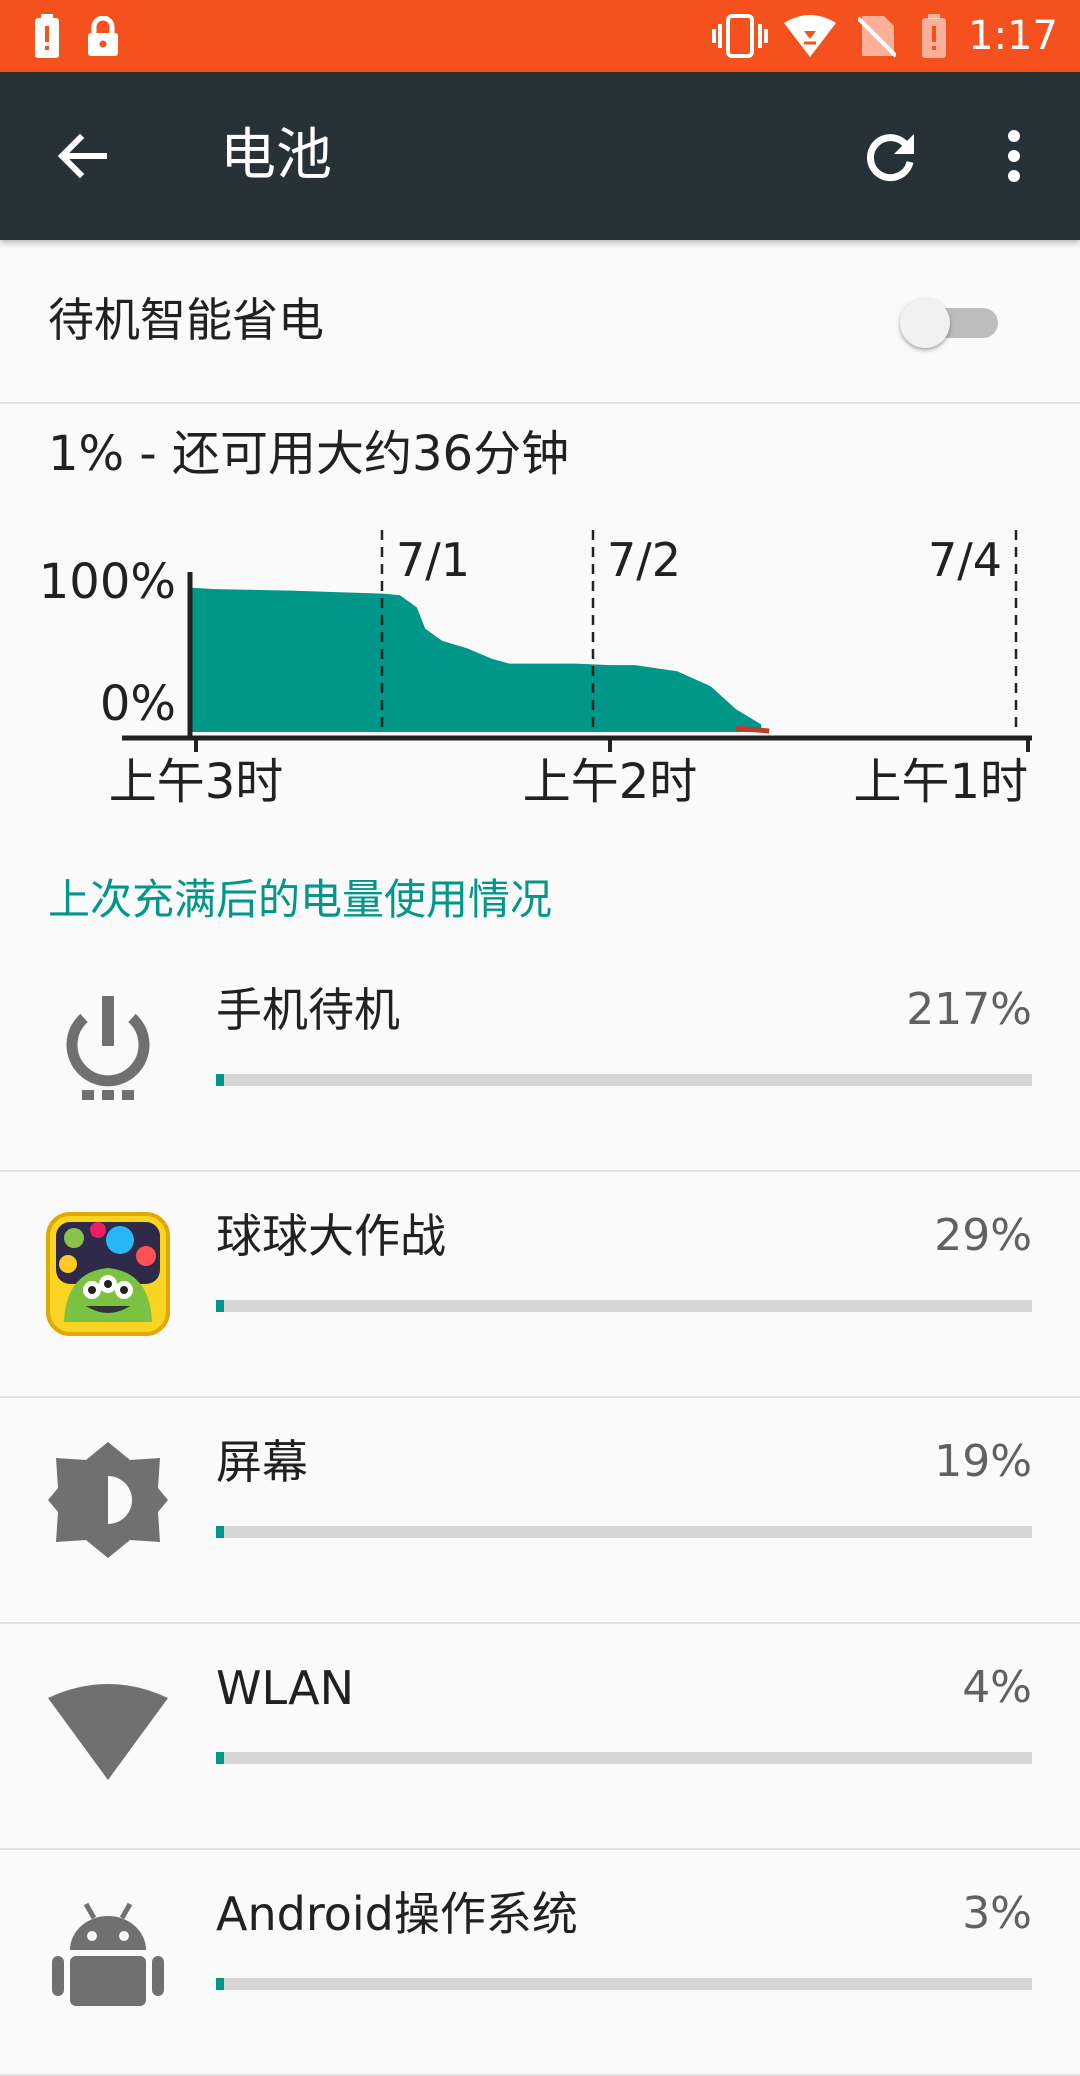  I want to click on brightness-icon, so click(108, 1500).